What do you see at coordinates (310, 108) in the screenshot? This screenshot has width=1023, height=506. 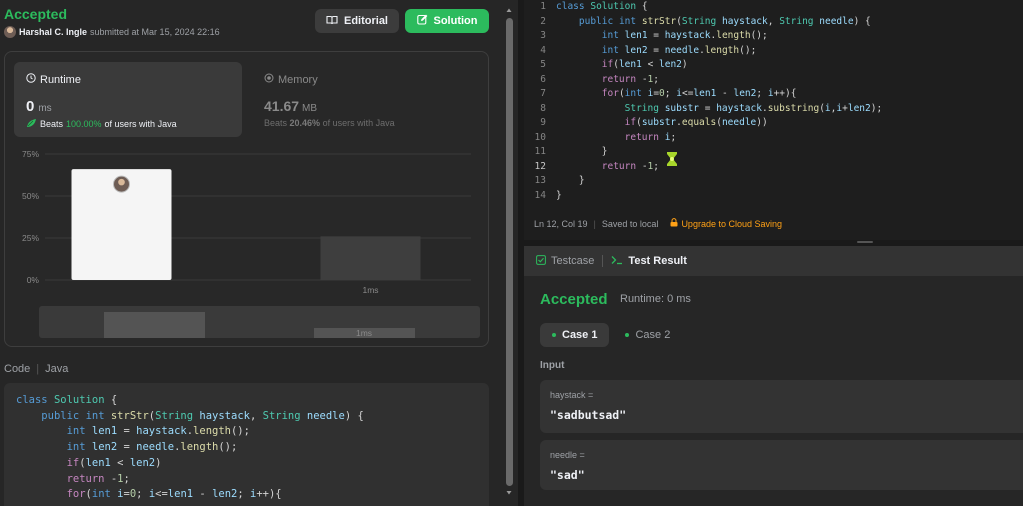 I see `memory-unit: MB` at bounding box center [310, 108].